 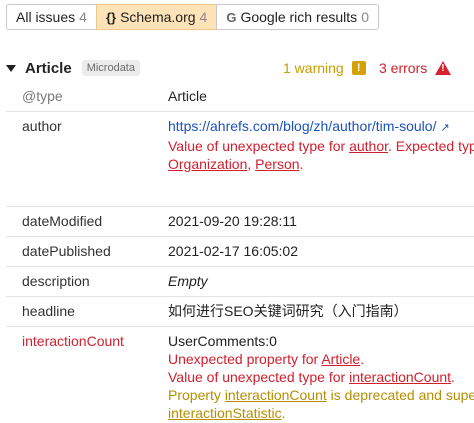 What do you see at coordinates (231, 17) in the screenshot?
I see `google-icon: G` at bounding box center [231, 17].